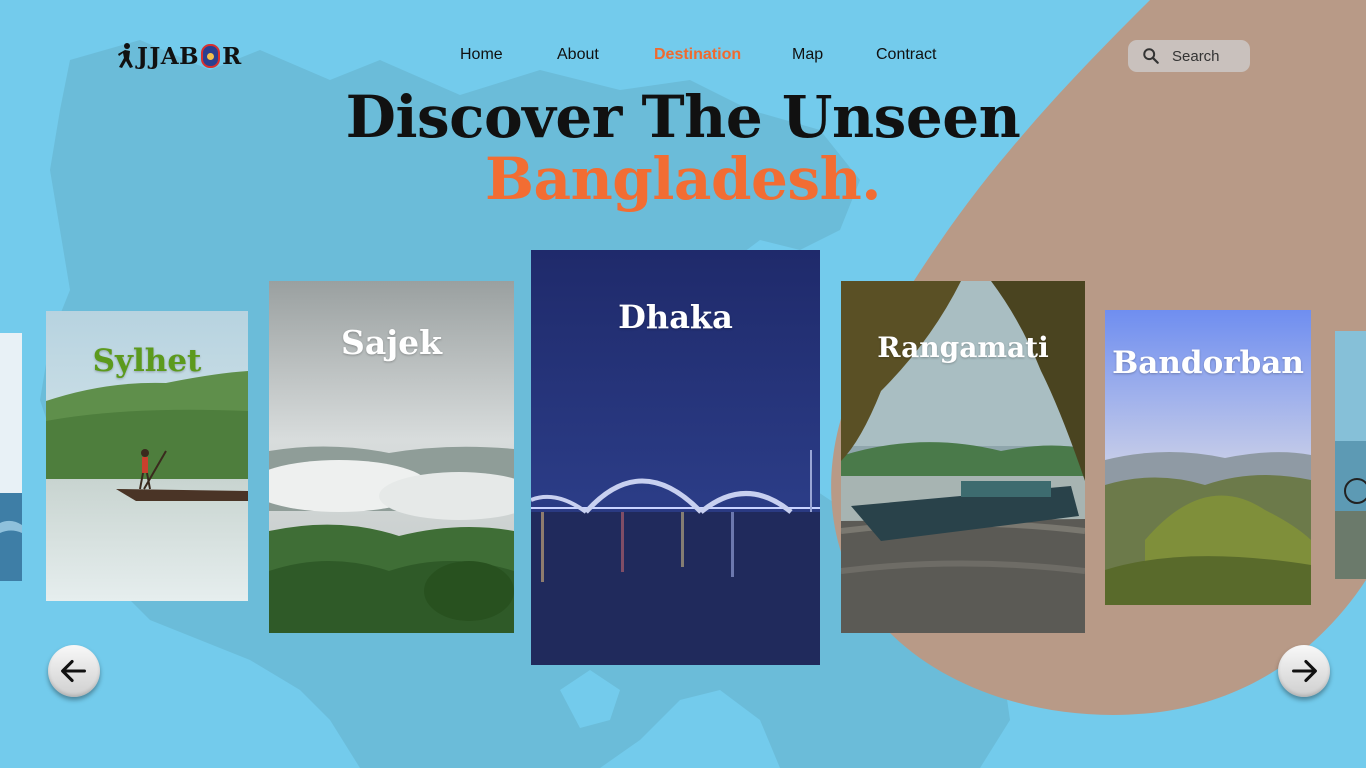 The height and width of the screenshot is (768, 1366). Describe the element at coordinates (906, 55) in the screenshot. I see `nav-contract: Contract` at that location.